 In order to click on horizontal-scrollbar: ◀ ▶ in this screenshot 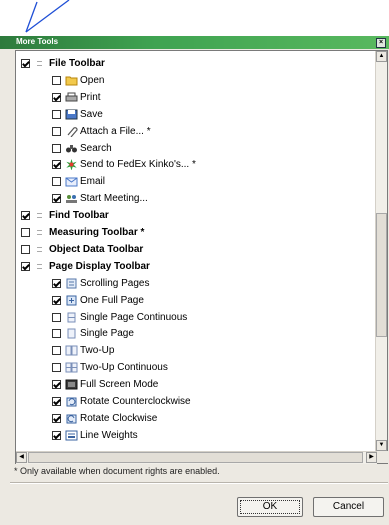, I will do `click(196, 457)`.